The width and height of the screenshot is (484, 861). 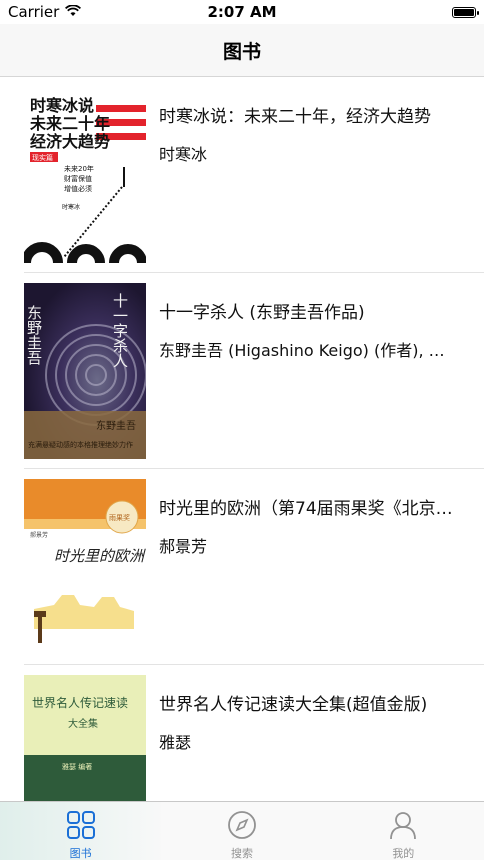 What do you see at coordinates (81, 826) in the screenshot?
I see `grid-icon` at bounding box center [81, 826].